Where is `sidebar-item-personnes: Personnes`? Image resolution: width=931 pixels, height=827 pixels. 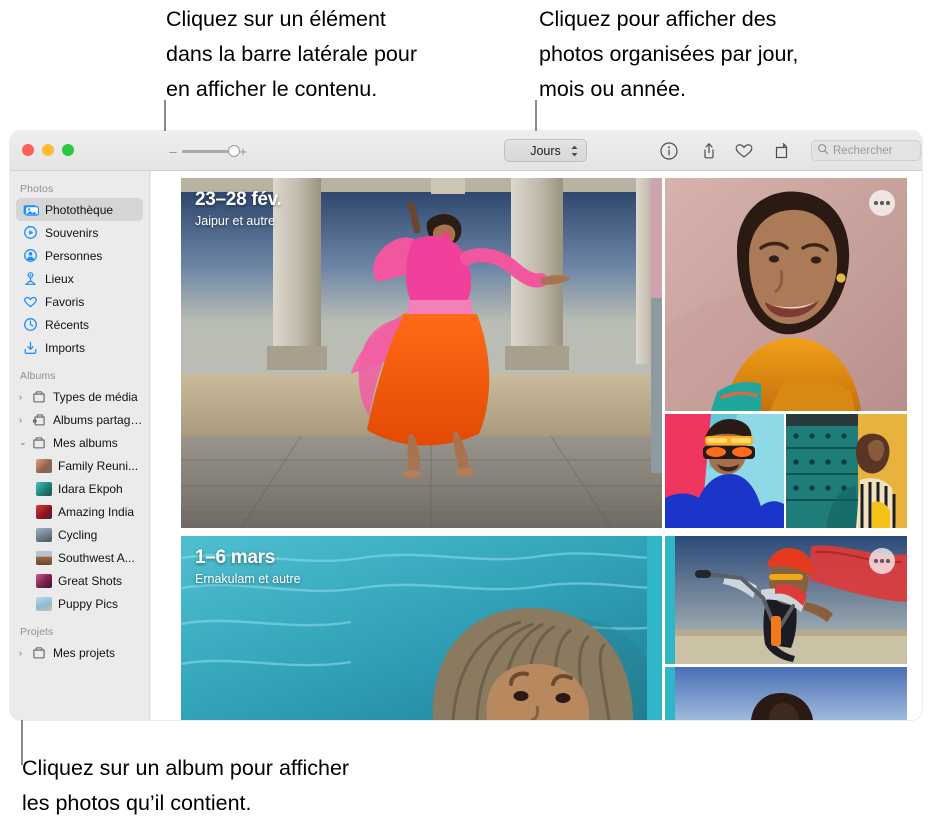 sidebar-item-personnes: Personnes is located at coordinates (79, 255).